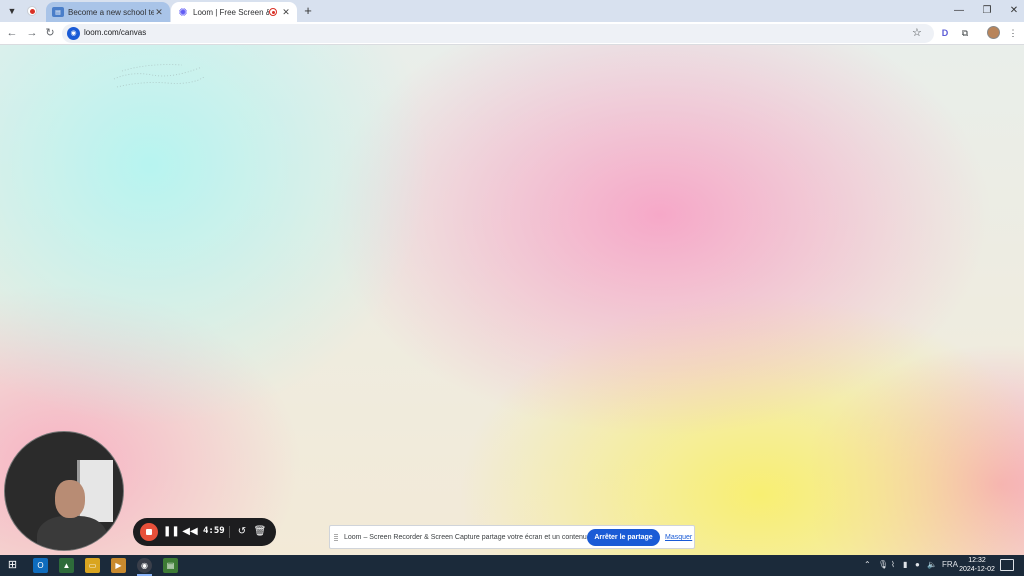 Image resolution: width=1024 pixels, height=576 pixels. I want to click on reload-icon: ↻, so click(50, 33).